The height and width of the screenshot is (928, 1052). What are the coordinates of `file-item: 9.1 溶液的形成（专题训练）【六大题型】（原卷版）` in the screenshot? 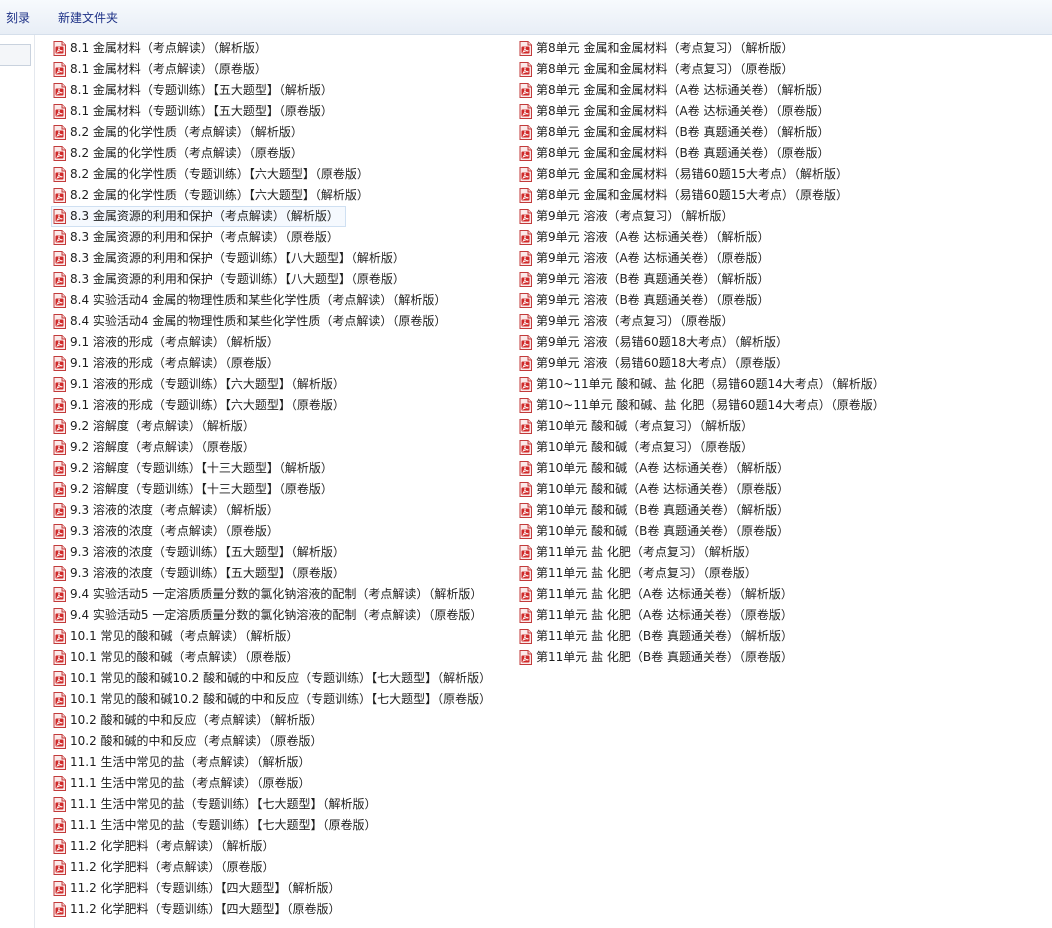 It's located at (201, 405).